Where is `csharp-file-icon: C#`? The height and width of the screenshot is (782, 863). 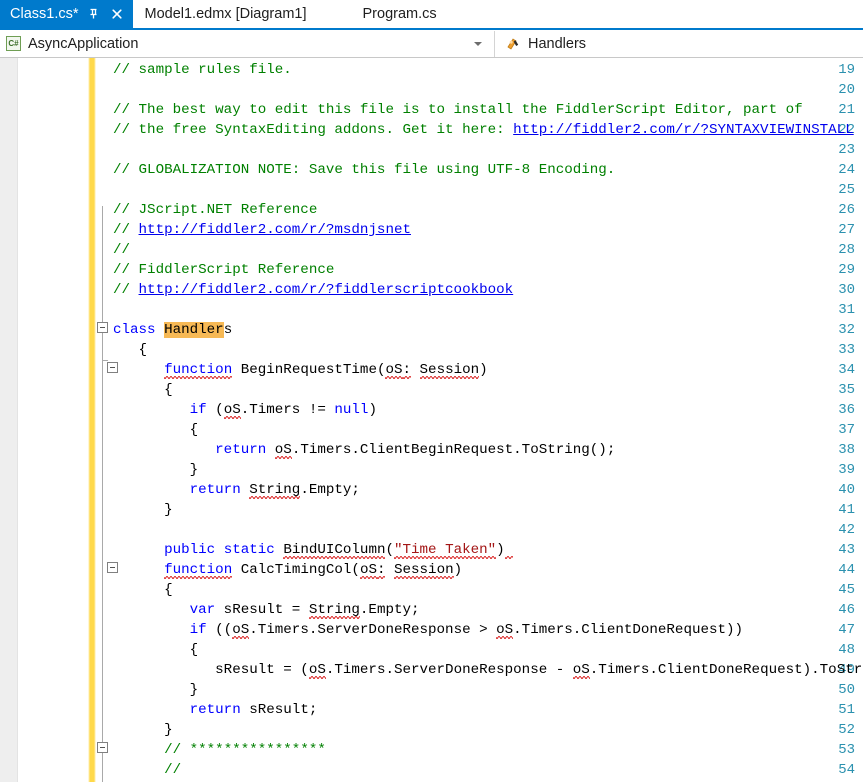 csharp-file-icon: C# is located at coordinates (13, 43).